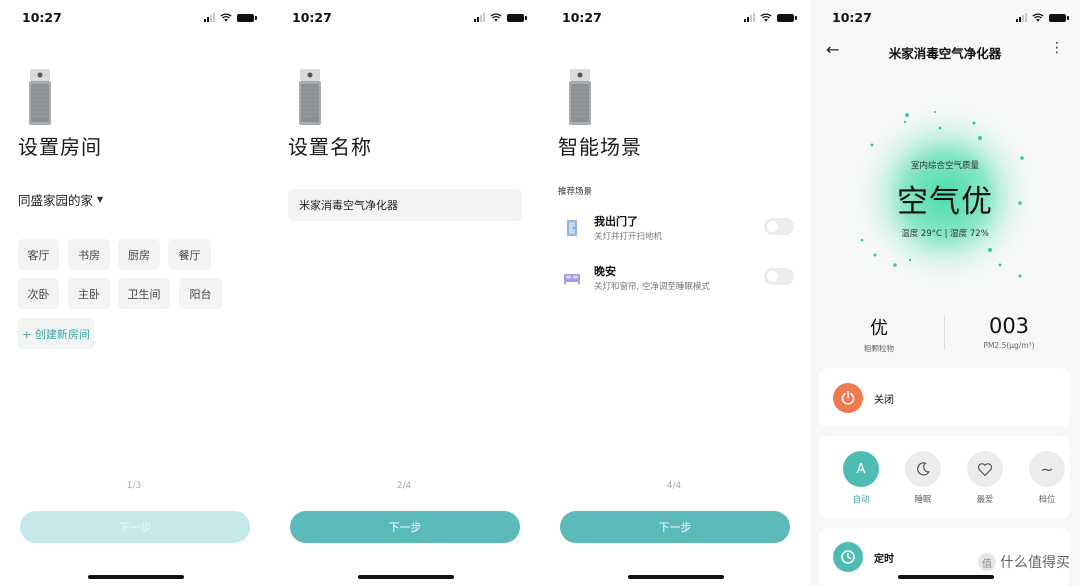  Describe the element at coordinates (879, 348) in the screenshot. I see `metric-label: 粗颗粒物` at that location.